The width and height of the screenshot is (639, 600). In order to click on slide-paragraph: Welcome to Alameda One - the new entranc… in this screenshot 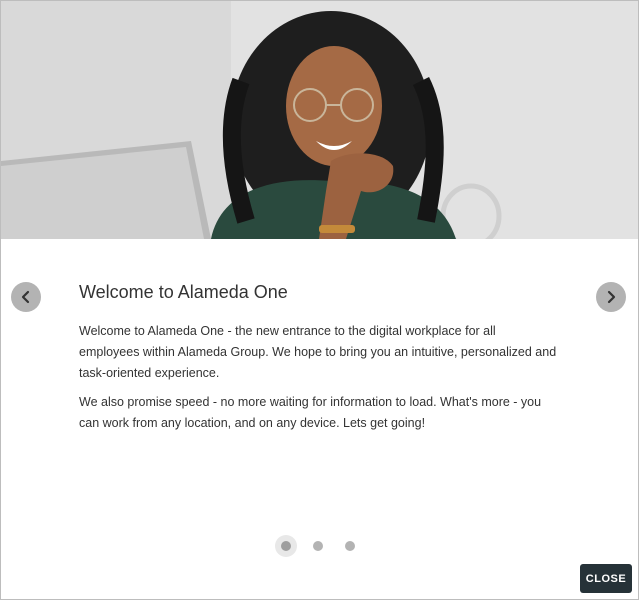, I will do `click(318, 352)`.